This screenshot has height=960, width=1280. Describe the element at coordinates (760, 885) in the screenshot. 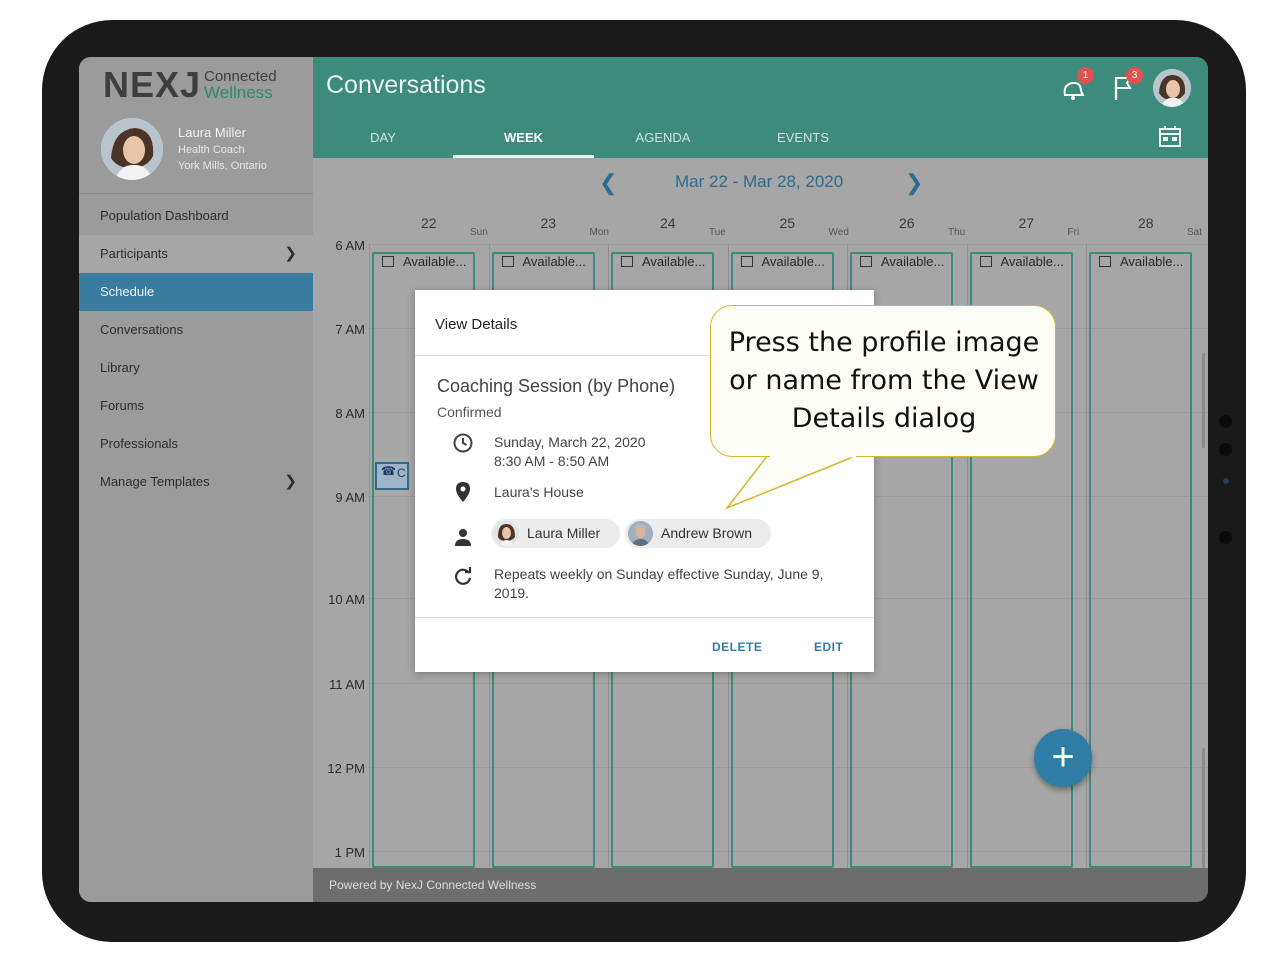

I see `footer: Powered by NexJ Connected Wellness` at that location.